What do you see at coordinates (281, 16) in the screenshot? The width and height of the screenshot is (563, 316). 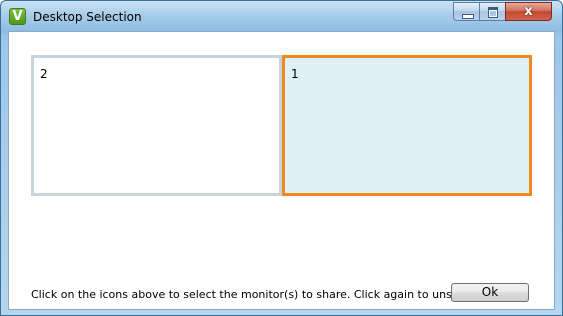 I see `title-bar: V Desktop Selection x` at bounding box center [281, 16].